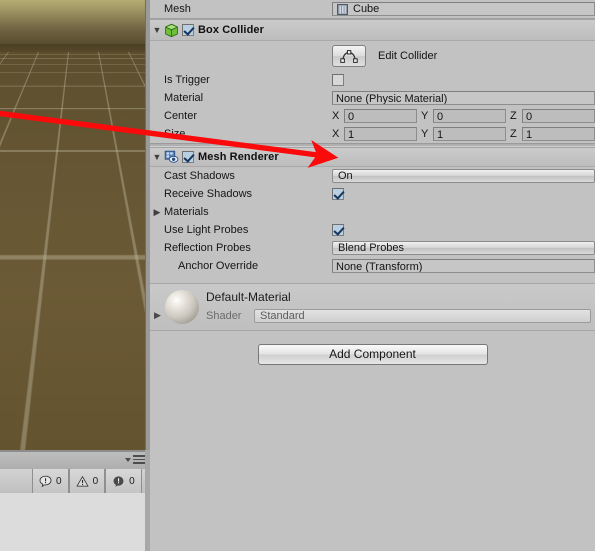 This screenshot has height=551, width=595. Describe the element at coordinates (513, 134) in the screenshot. I see `size-z-axis: Z` at that location.